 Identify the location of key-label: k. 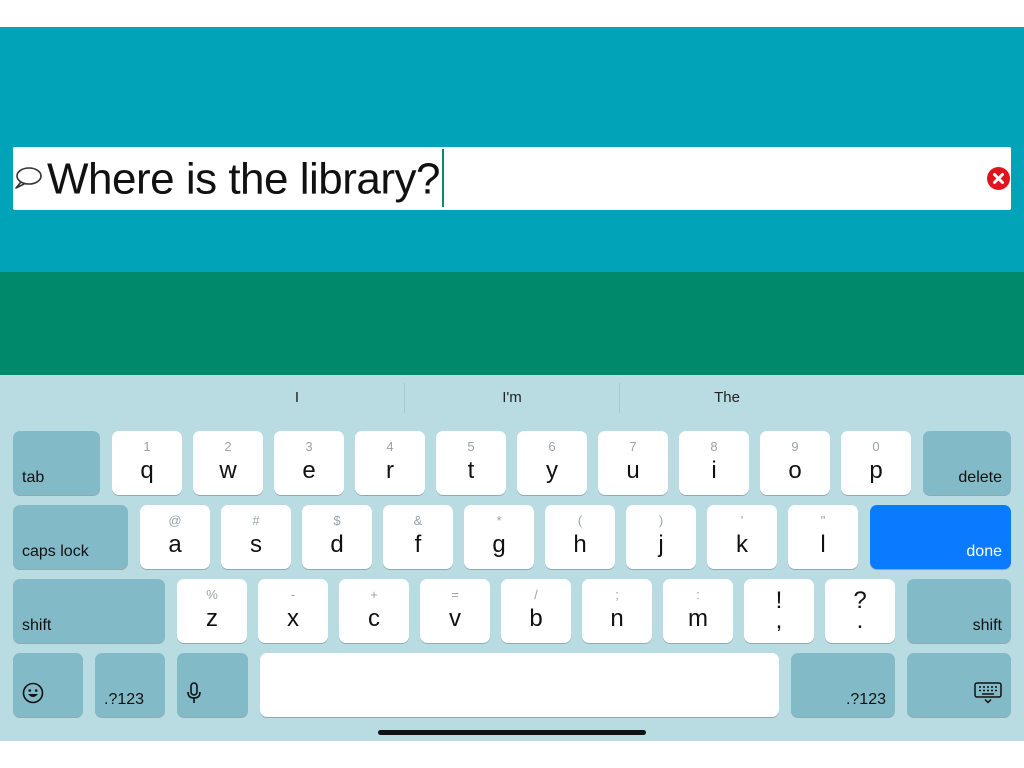
(742, 544).